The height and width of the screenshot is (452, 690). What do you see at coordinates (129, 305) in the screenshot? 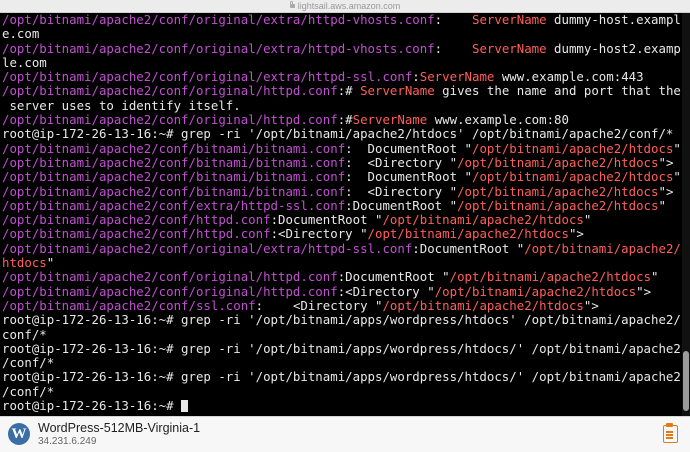
I see `file-path: /opt/bitnami/apache2/conf/ssl.conf` at bounding box center [129, 305].